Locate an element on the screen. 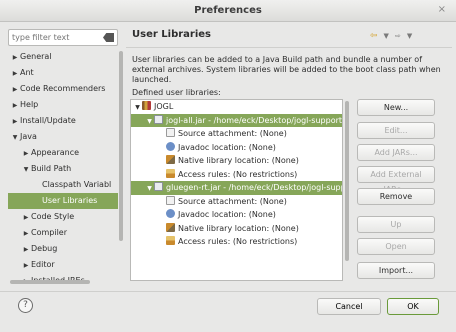 The image size is (456, 332). nav-item: User Libraries is located at coordinates (63, 201).